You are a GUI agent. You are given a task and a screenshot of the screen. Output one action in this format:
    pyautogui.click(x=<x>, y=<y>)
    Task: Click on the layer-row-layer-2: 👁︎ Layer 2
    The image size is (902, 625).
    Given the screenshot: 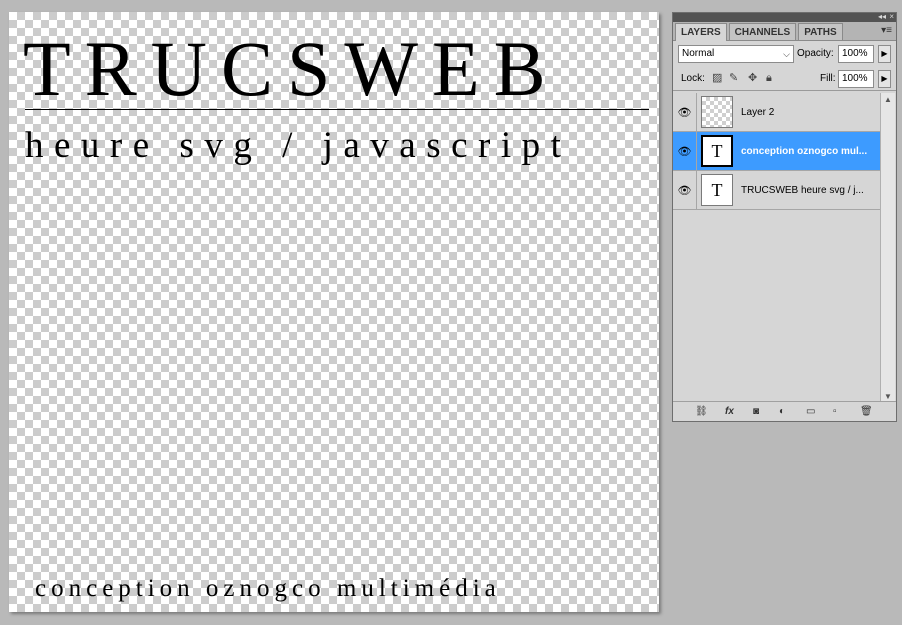 What is the action you would take?
    pyautogui.click(x=776, y=112)
    